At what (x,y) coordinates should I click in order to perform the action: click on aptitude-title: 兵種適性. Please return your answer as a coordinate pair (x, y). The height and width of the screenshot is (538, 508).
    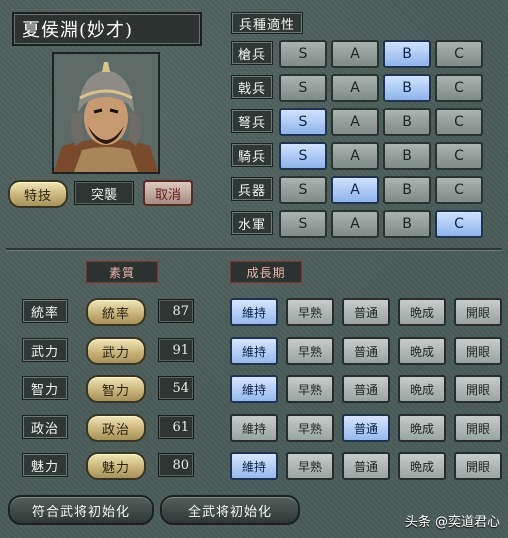
    Looking at the image, I should click on (267, 23).